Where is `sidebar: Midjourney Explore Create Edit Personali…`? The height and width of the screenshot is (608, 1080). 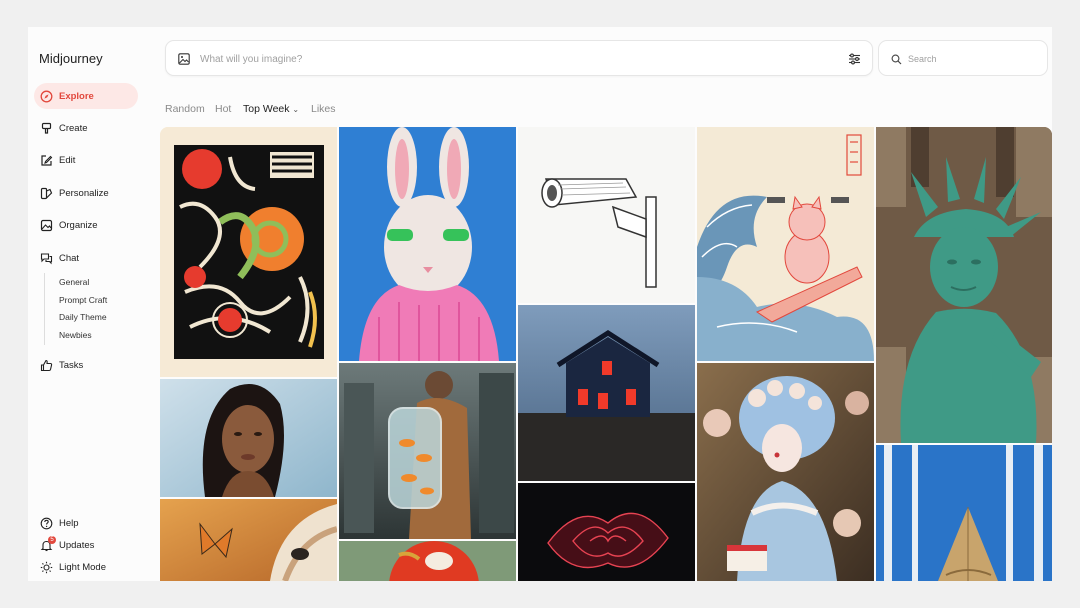 sidebar: Midjourney Explore Create Edit Personali… is located at coordinates (93, 304).